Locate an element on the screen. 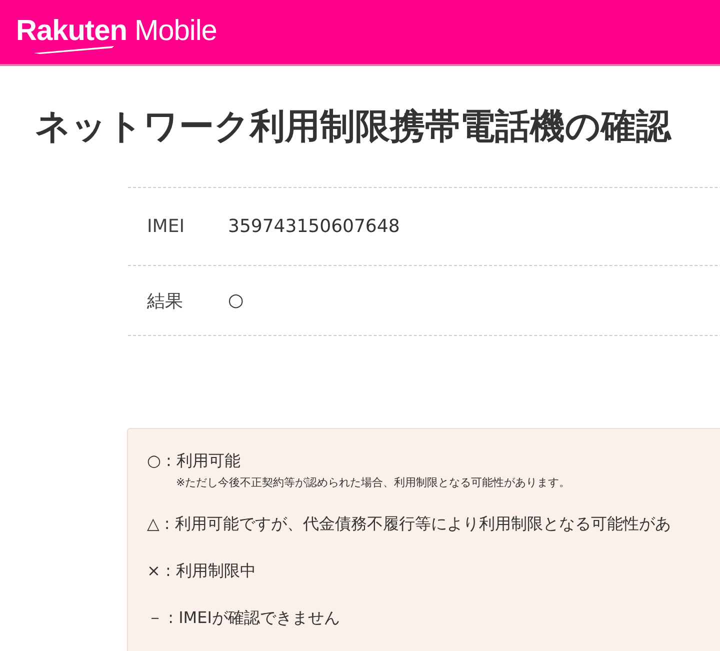 This screenshot has height=651, width=720. row-label: IMEI is located at coordinates (166, 226).